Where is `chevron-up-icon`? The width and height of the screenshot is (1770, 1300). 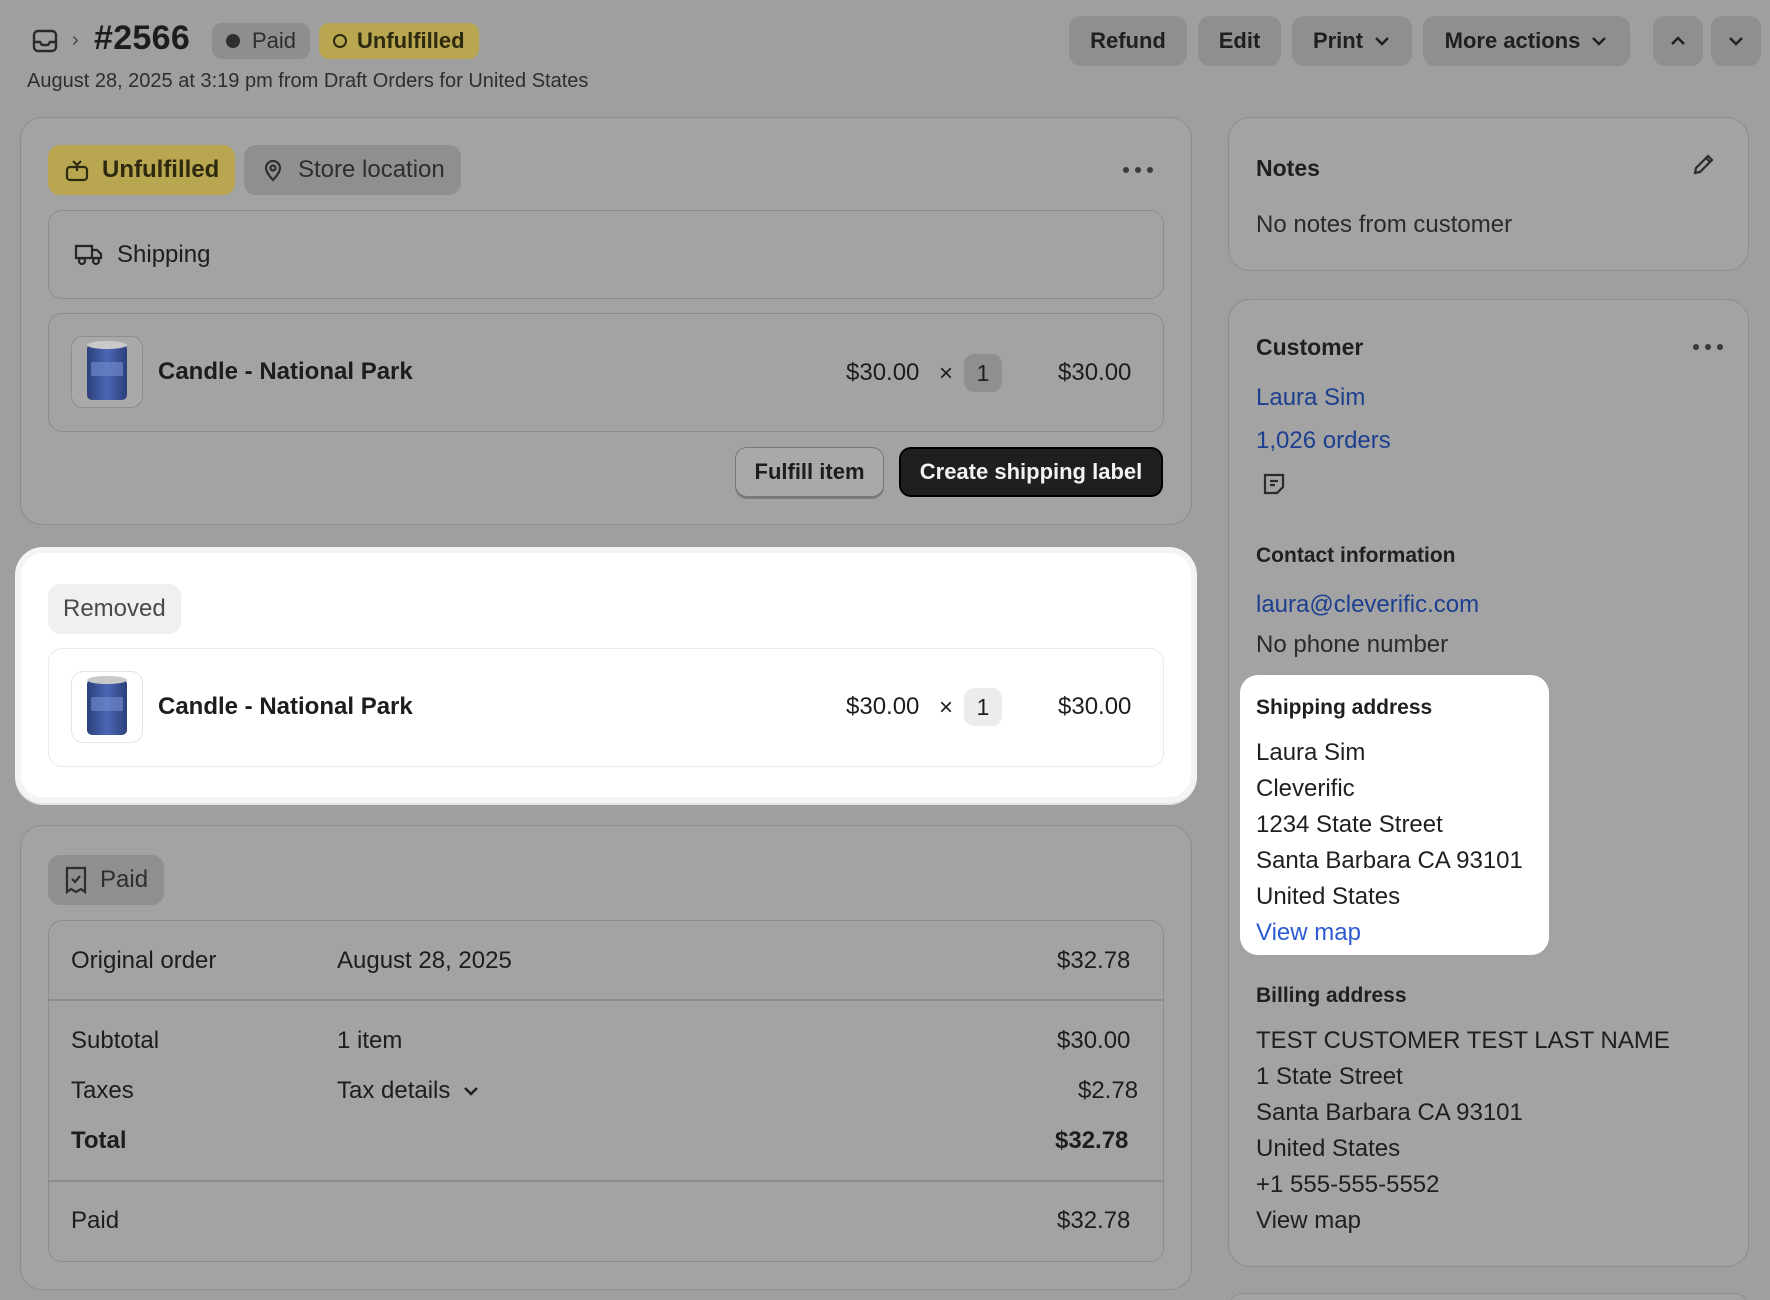
chevron-up-icon is located at coordinates (1678, 40).